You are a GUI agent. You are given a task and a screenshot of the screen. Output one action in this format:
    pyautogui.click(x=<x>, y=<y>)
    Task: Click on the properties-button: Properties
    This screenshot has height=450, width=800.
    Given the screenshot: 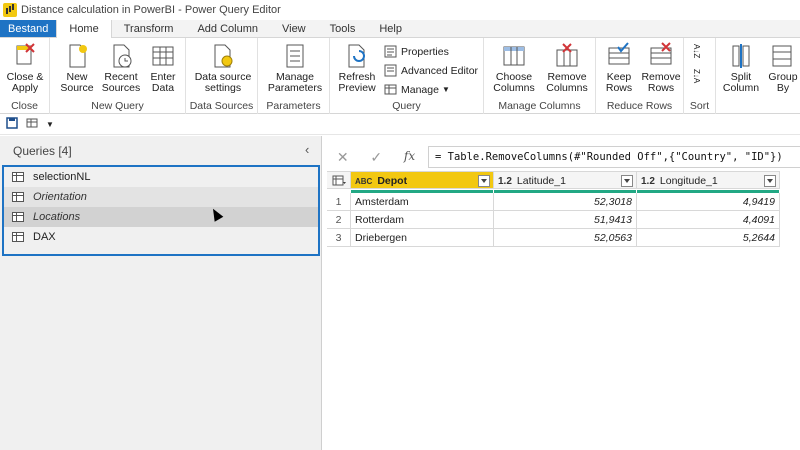 What is the action you would take?
    pyautogui.click(x=416, y=51)
    